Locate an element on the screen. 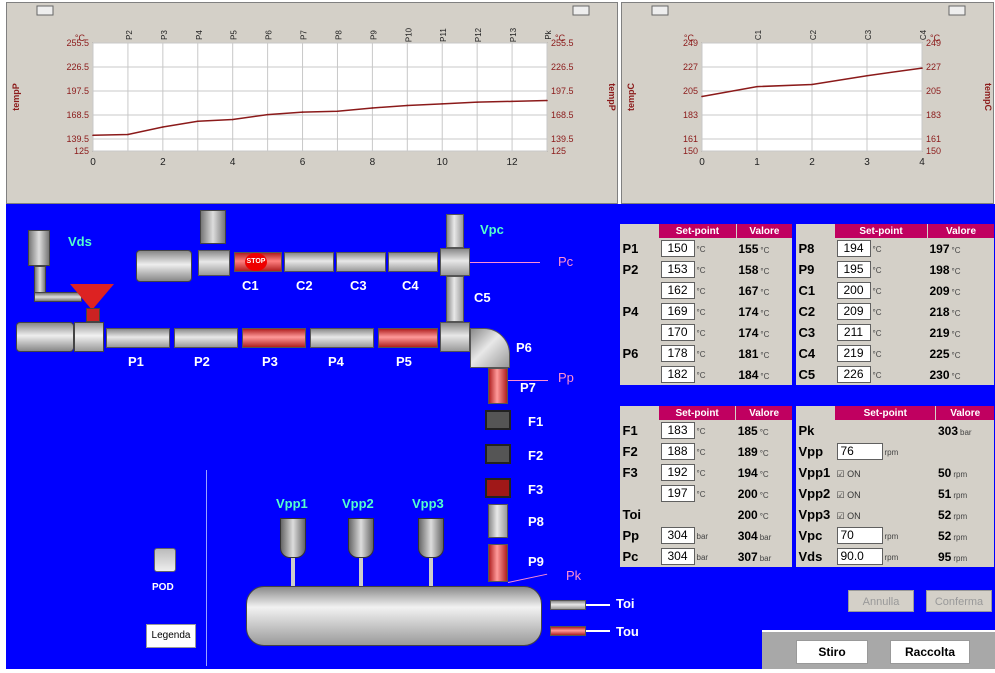 This screenshot has width=995, height=673. value-unit: bar is located at coordinates (765, 537).